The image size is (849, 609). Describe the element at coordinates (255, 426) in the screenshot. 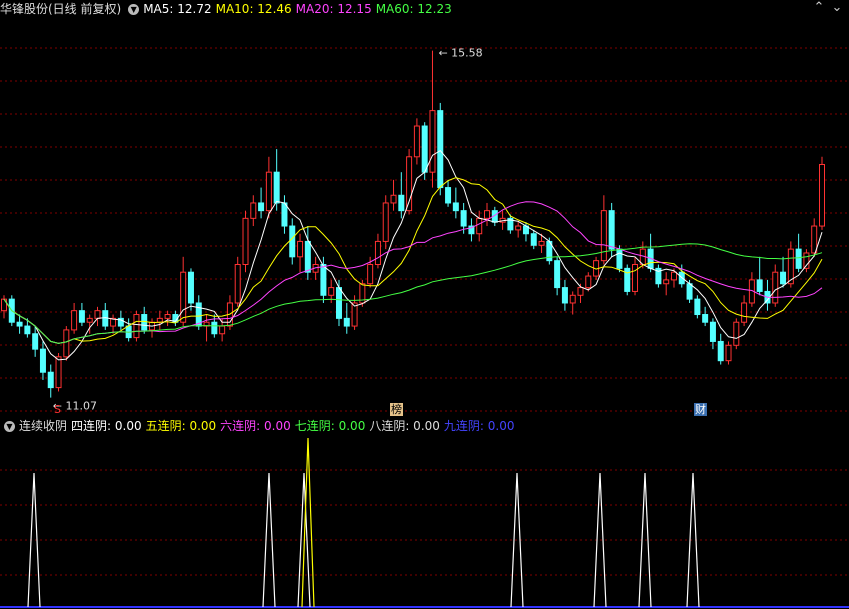

I see `indicator-6: 六连阴: 0.00` at that location.